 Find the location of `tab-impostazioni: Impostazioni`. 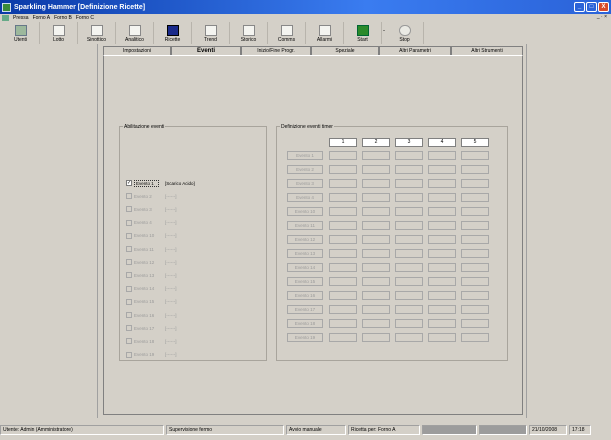

tab-impostazioni: Impostazioni is located at coordinates (137, 50).